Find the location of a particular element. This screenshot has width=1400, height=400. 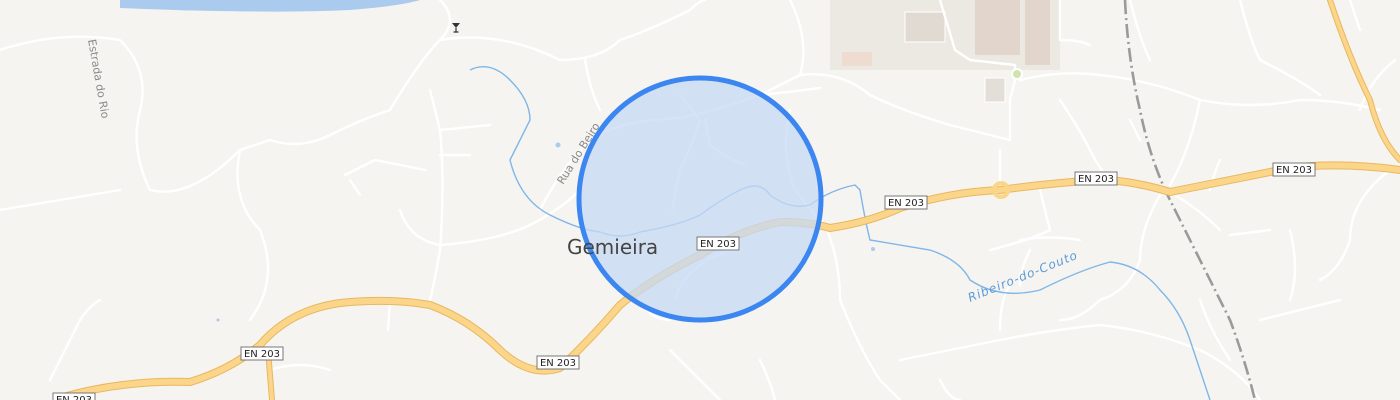

route-shield-partial: EN 203 is located at coordinates (74, 396).